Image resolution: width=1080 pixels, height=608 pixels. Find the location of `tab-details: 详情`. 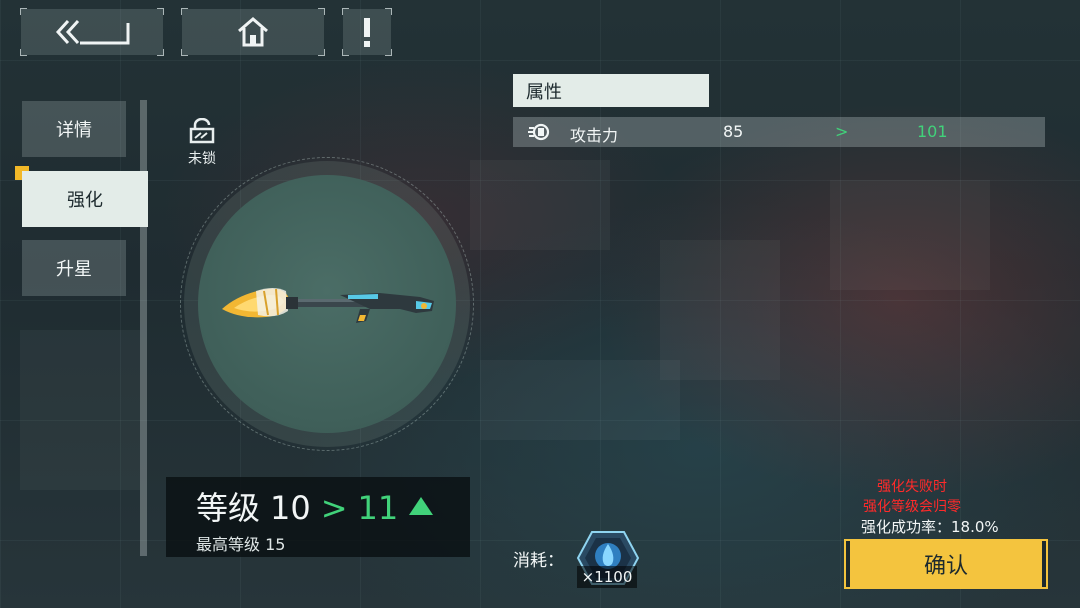

tab-details: 详情 is located at coordinates (74, 129).